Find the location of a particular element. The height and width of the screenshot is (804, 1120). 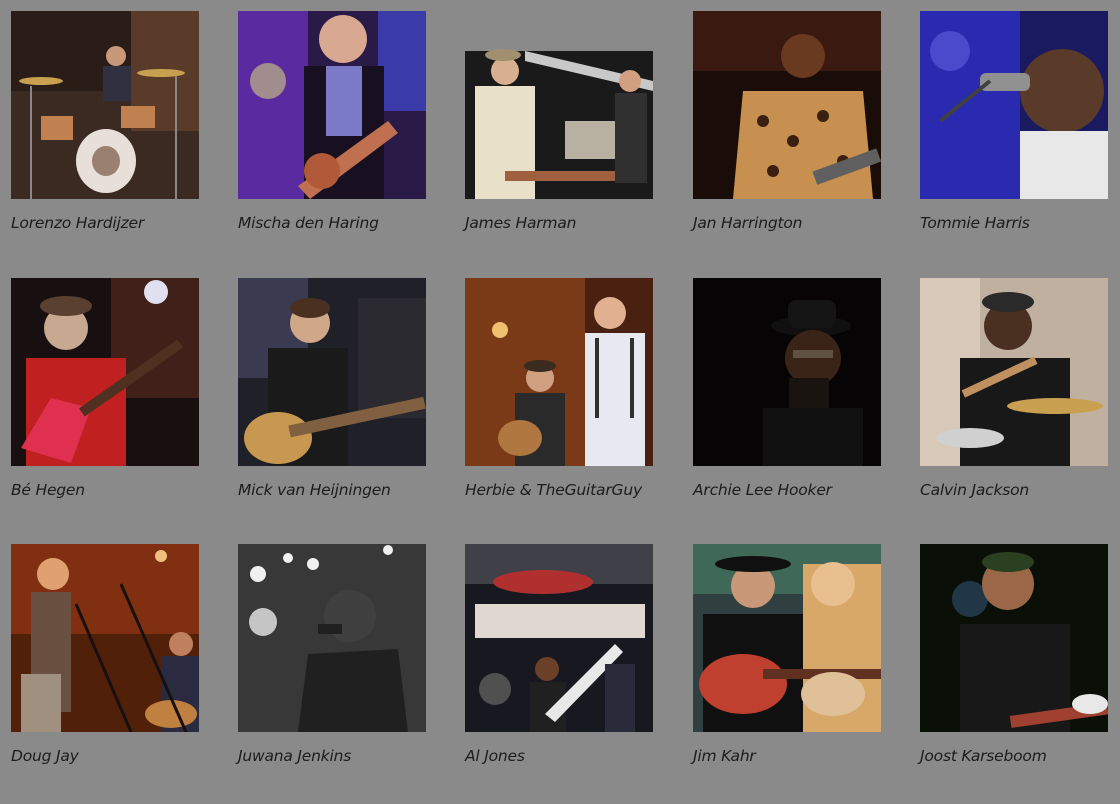

artist-card: Calvin Jackson is located at coordinates (1014, 388).